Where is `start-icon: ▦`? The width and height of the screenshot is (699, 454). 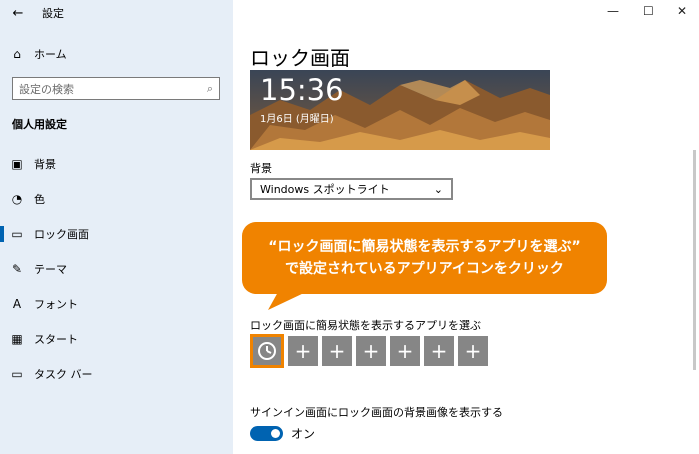
start-icon: ▦ is located at coordinates (17, 339).